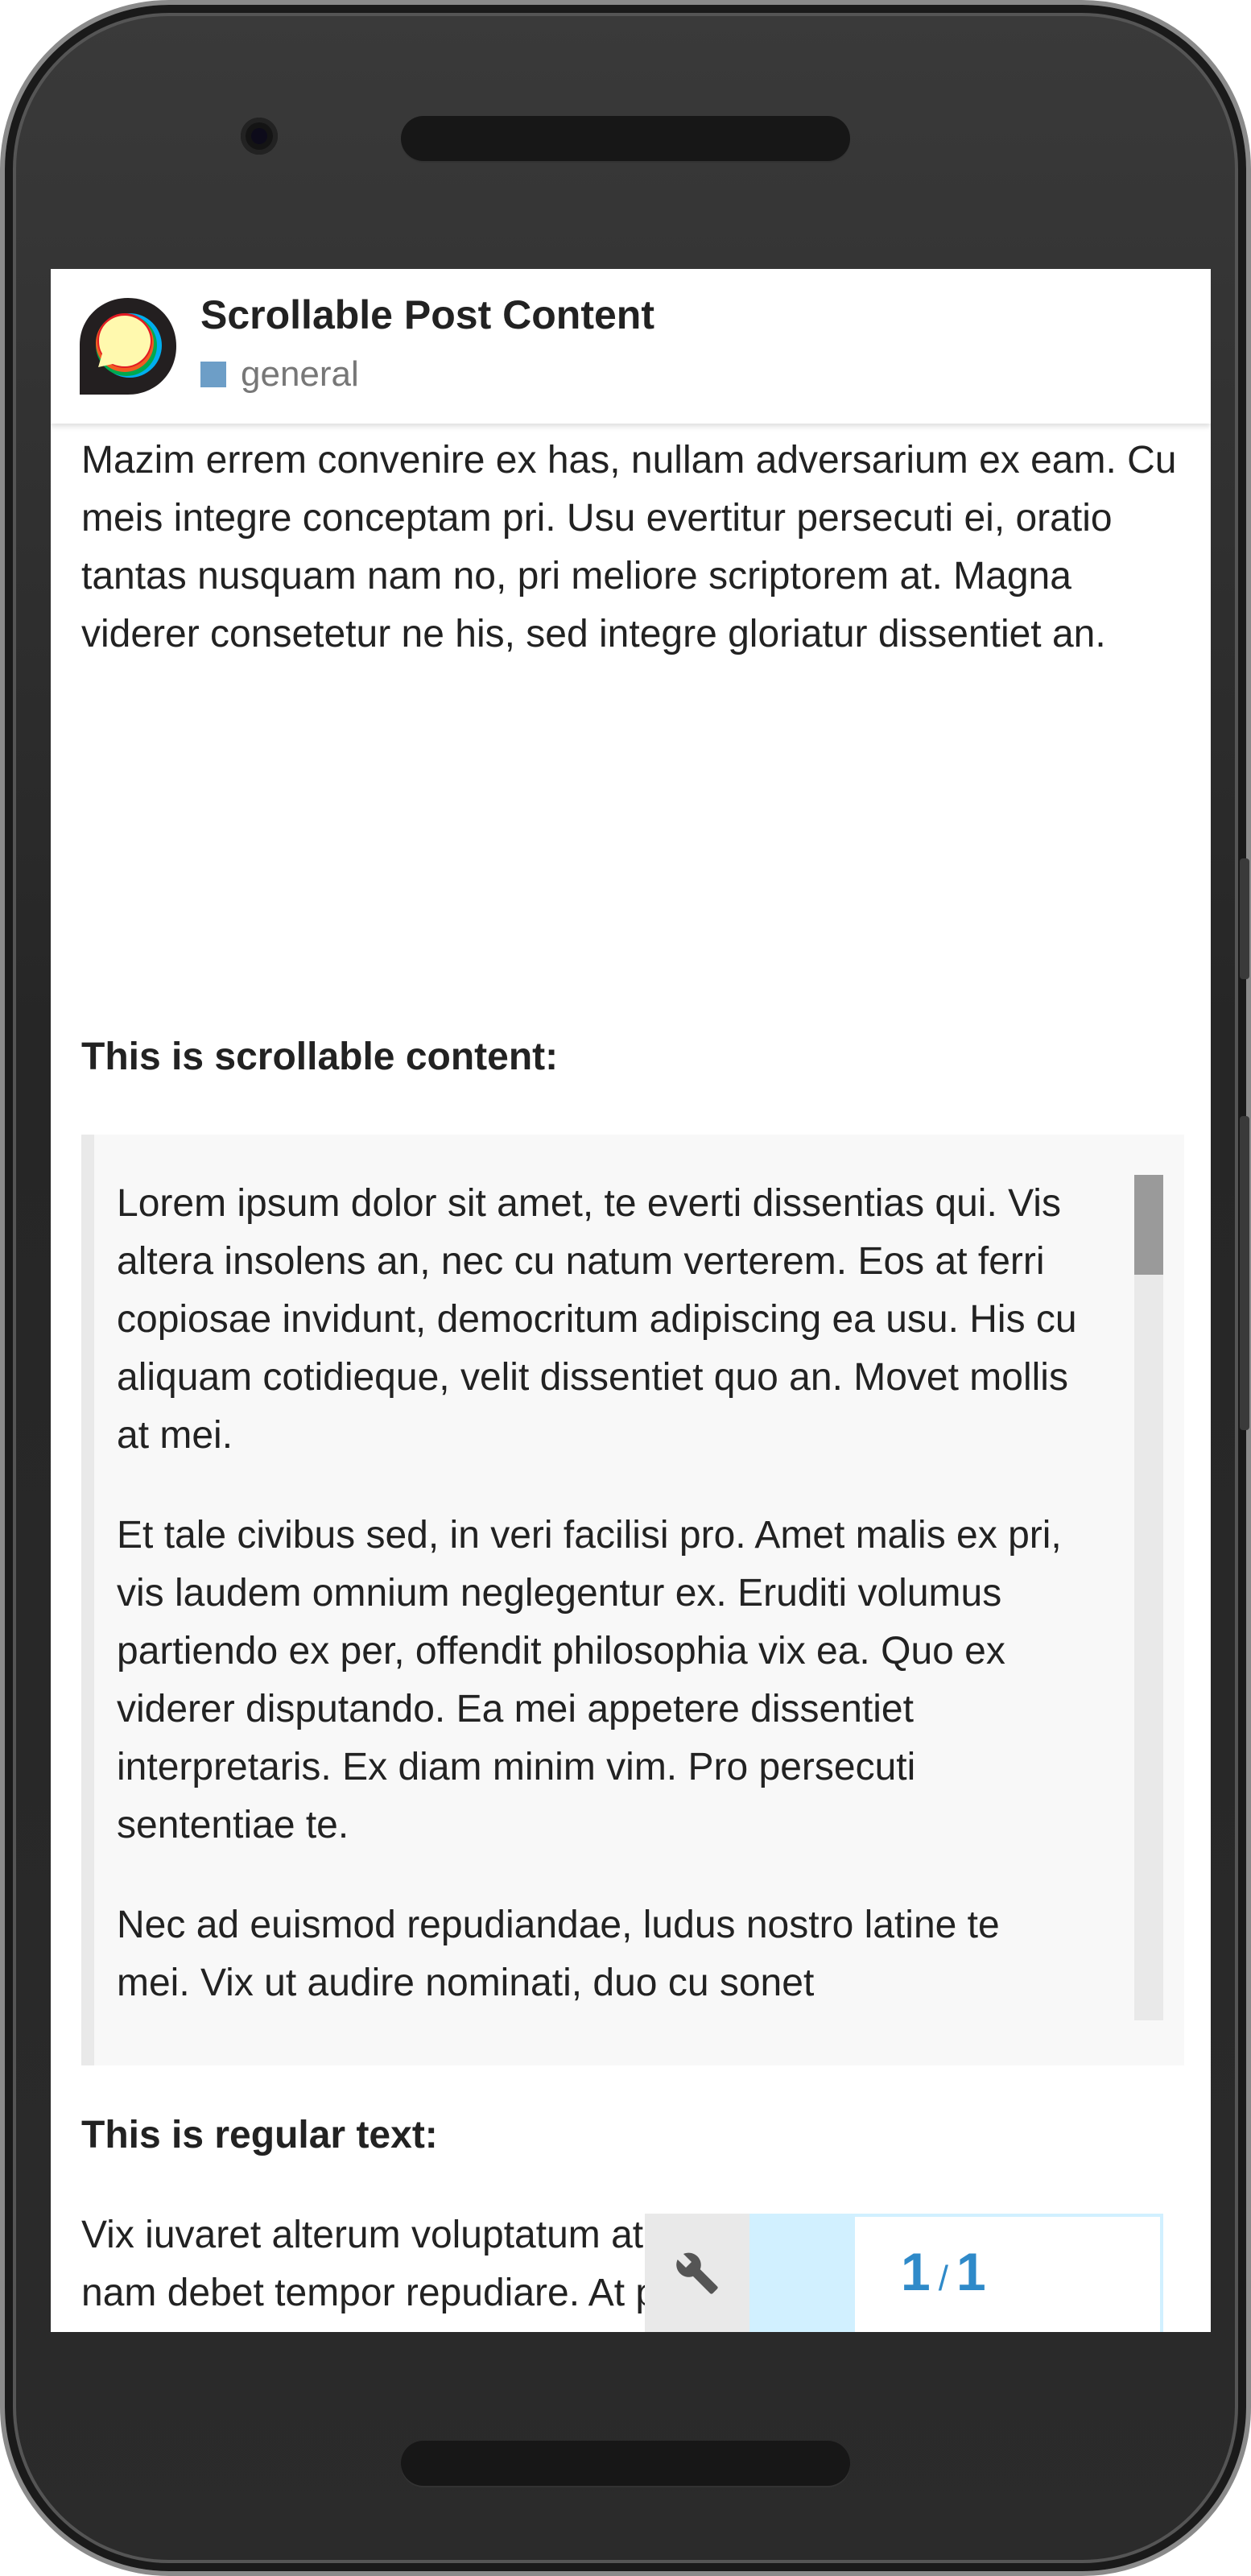  Describe the element at coordinates (320, 1057) in the screenshot. I see `scrollable-heading: This is scrollable content:` at that location.